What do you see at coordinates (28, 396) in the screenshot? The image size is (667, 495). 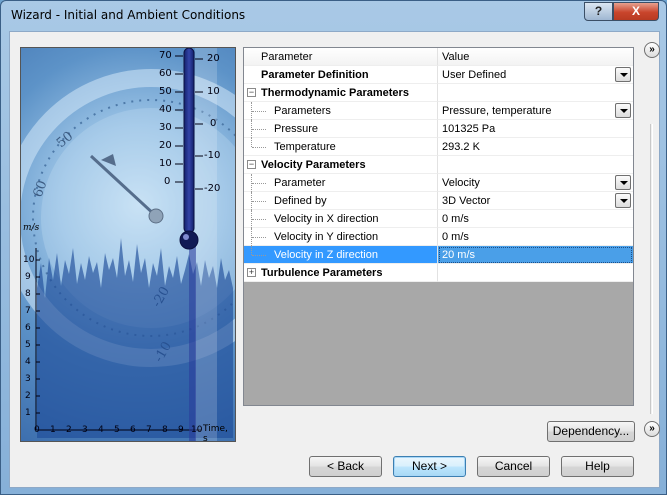 I see `y-tick-2: 2` at bounding box center [28, 396].